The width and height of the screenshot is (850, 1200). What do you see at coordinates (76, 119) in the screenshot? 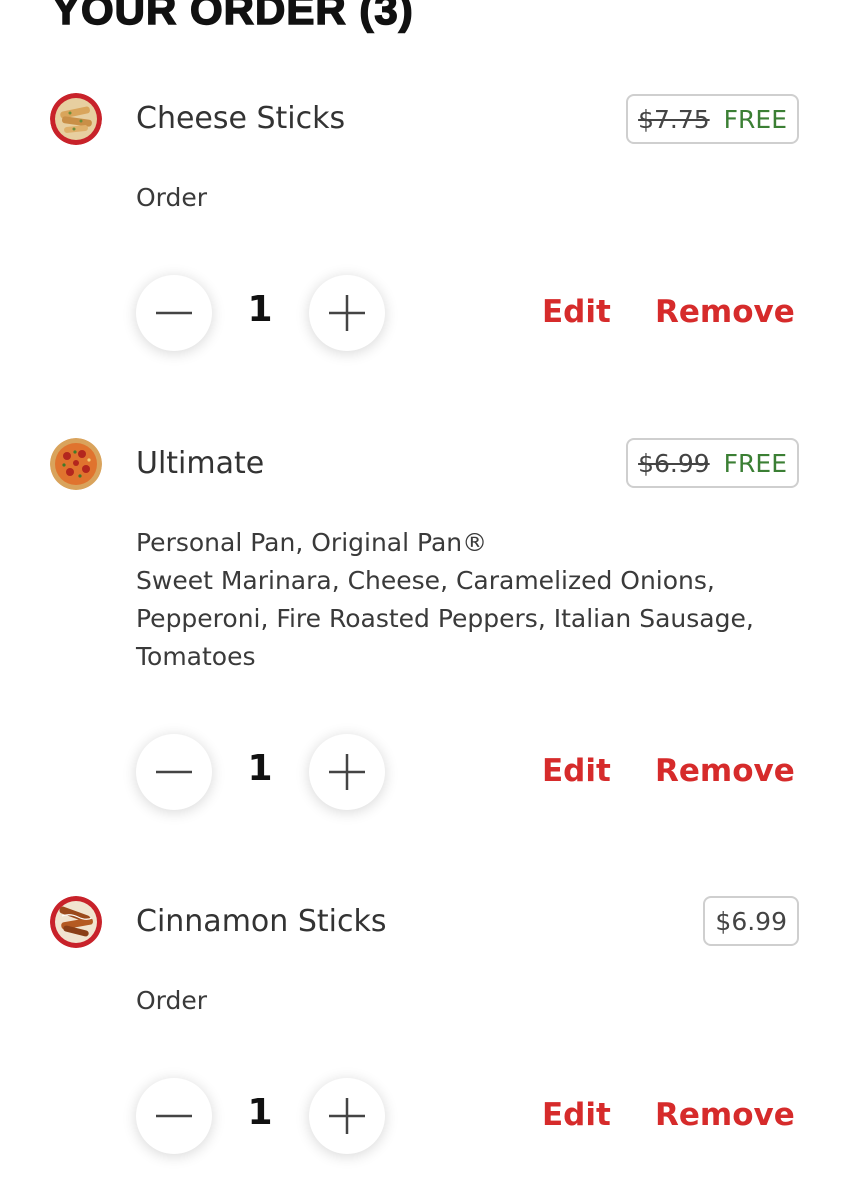
I see `cheese-sticks-icon` at bounding box center [76, 119].